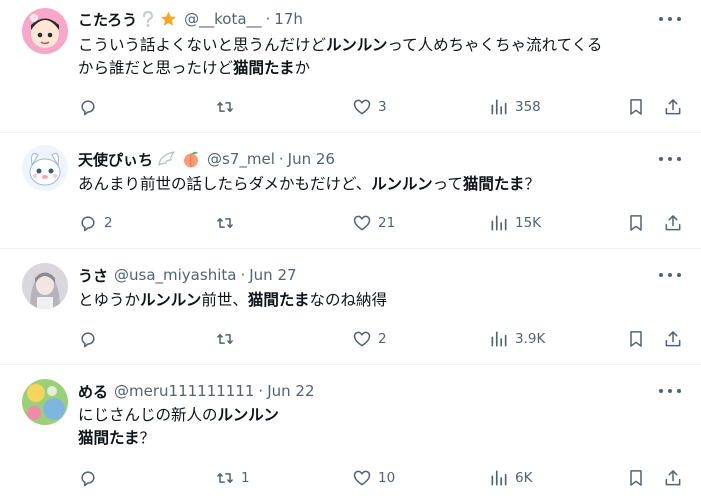 Image resolution: width=701 pixels, height=502 pixels. Describe the element at coordinates (222, 19) in the screenshot. I see `user-handle: @__kota__` at that location.